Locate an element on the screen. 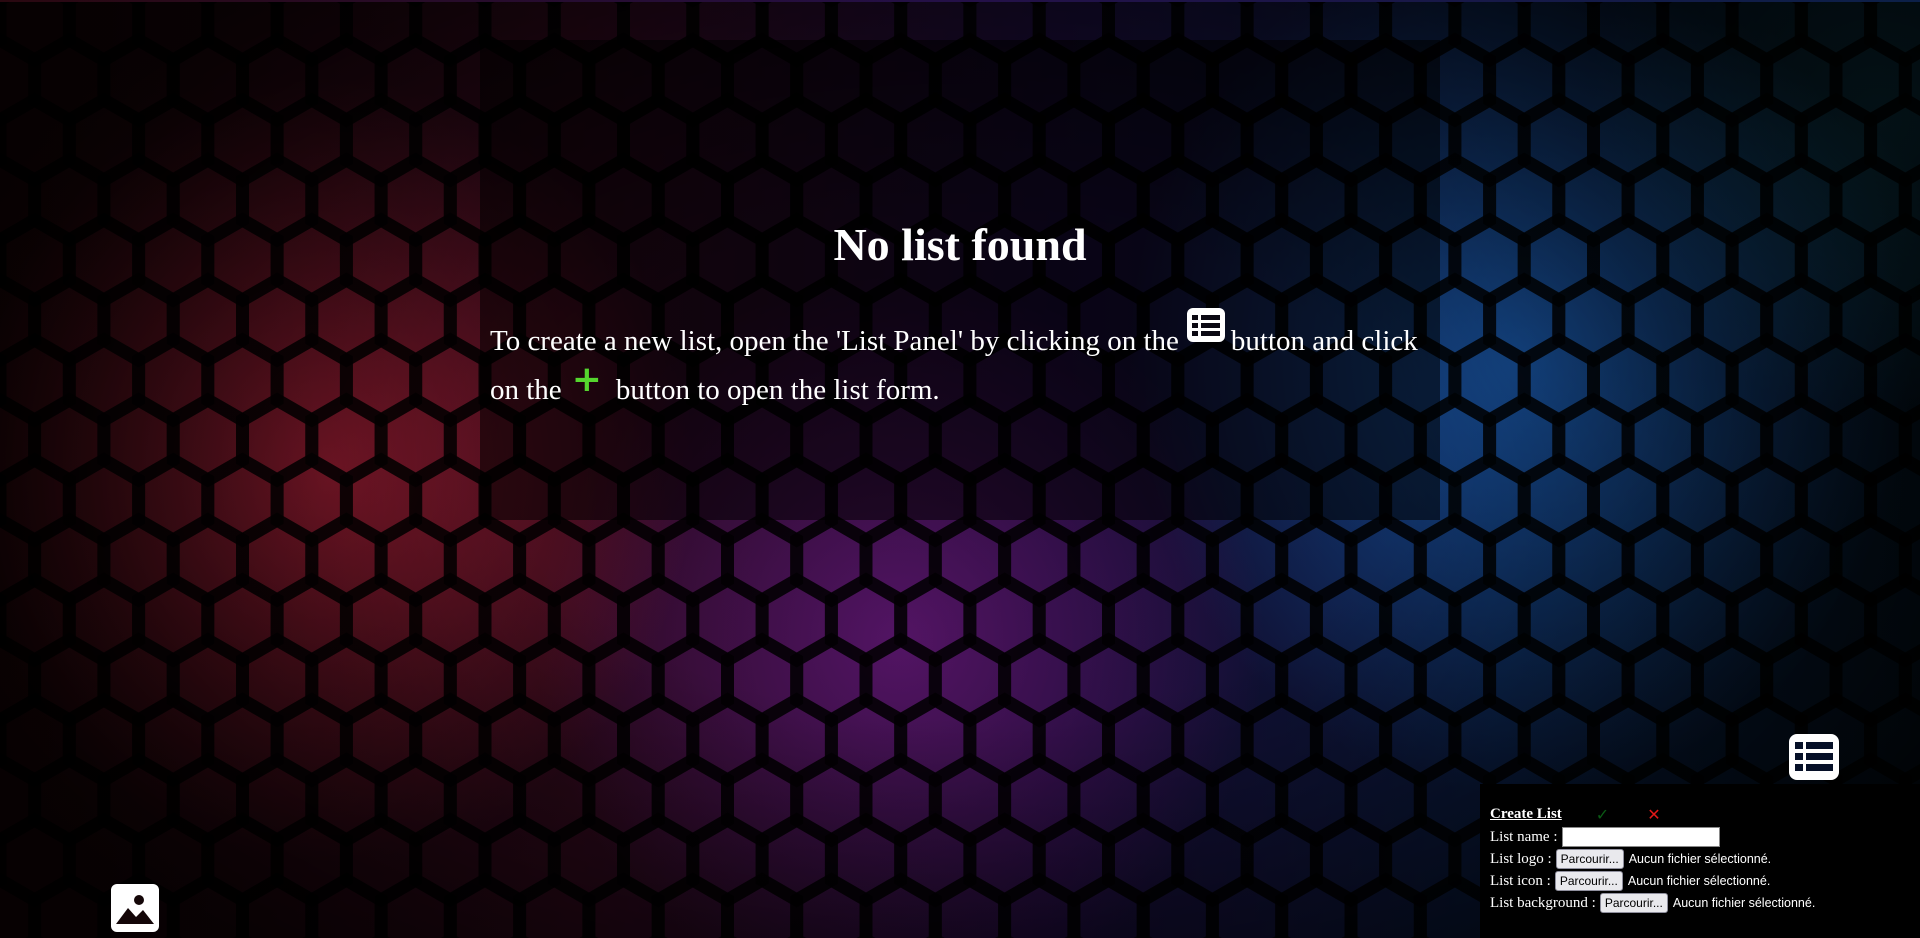 The image size is (1920, 938). form-title: Create List is located at coordinates (1526, 813).